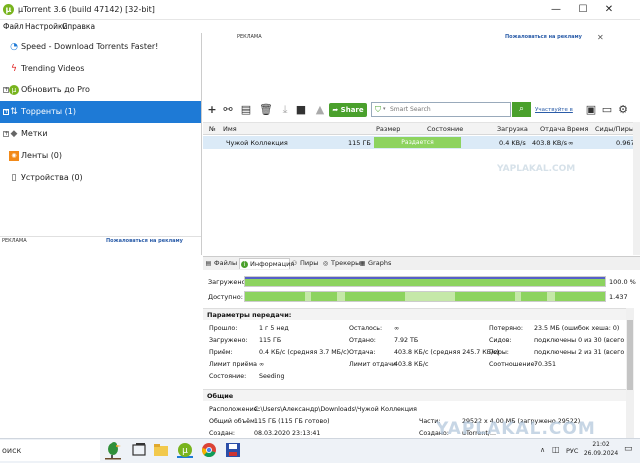 The height and width of the screenshot is (463, 640). Describe the element at coordinates (221, 352) in the screenshot. I see `download-rate-label: Приём:` at that location.